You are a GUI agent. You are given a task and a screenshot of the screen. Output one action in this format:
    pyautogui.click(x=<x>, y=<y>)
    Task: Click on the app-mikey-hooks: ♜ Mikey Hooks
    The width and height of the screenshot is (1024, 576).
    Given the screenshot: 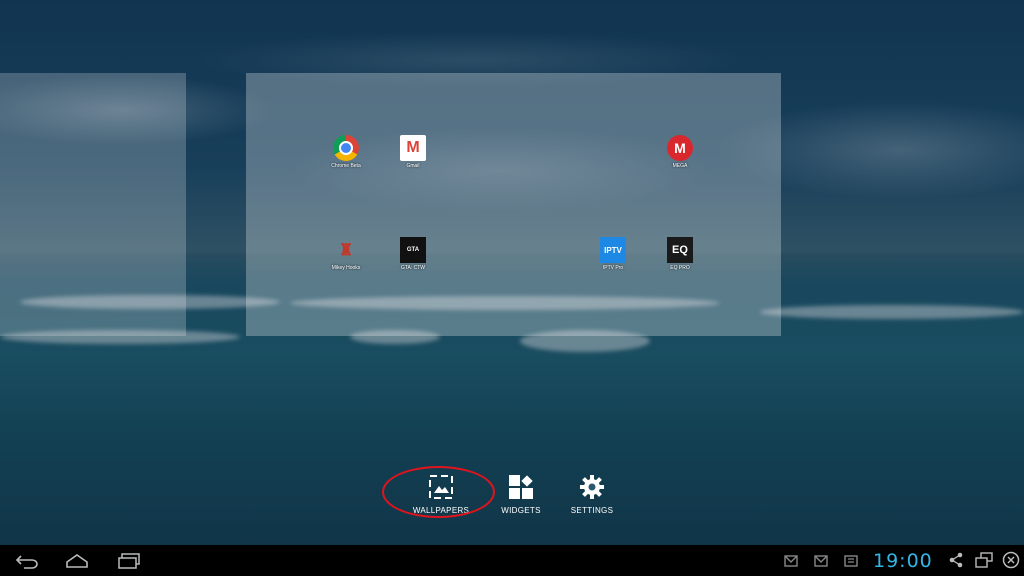 What is the action you would take?
    pyautogui.click(x=346, y=254)
    